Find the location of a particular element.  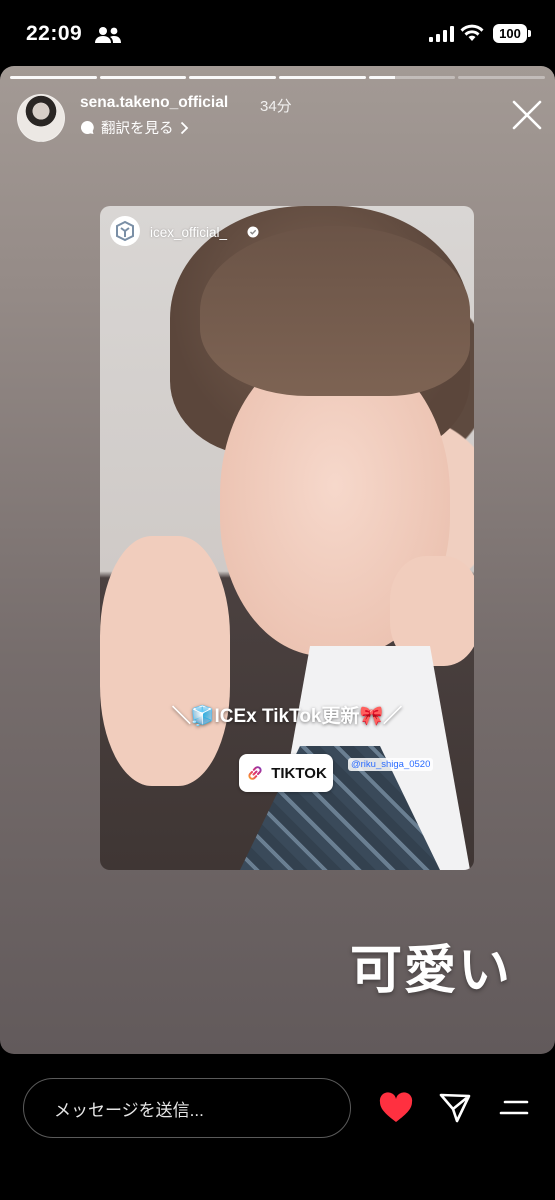

story-caption: 可愛い is located at coordinates (431, 971).